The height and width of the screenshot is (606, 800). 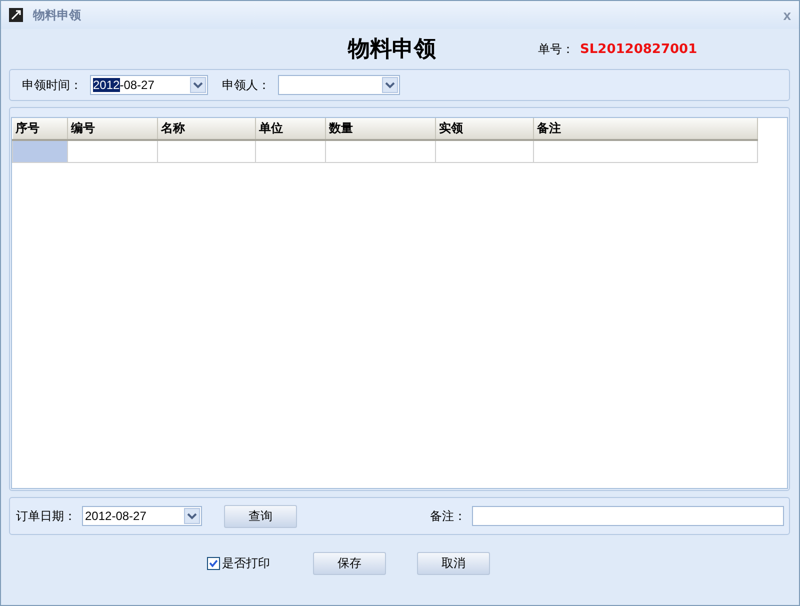 I want to click on applicant-label: 申领人：, so click(x=246, y=85).